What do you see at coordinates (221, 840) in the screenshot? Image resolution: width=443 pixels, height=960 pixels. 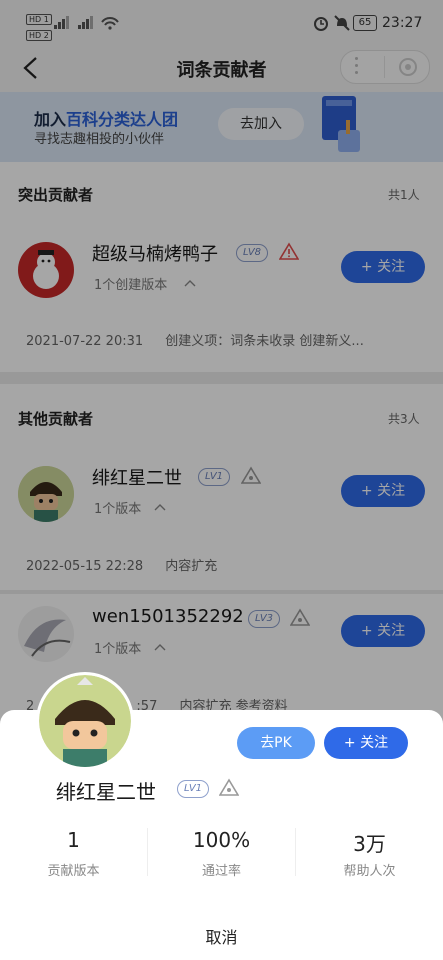 I see `stat-value-pass-rate: 100%` at bounding box center [221, 840].